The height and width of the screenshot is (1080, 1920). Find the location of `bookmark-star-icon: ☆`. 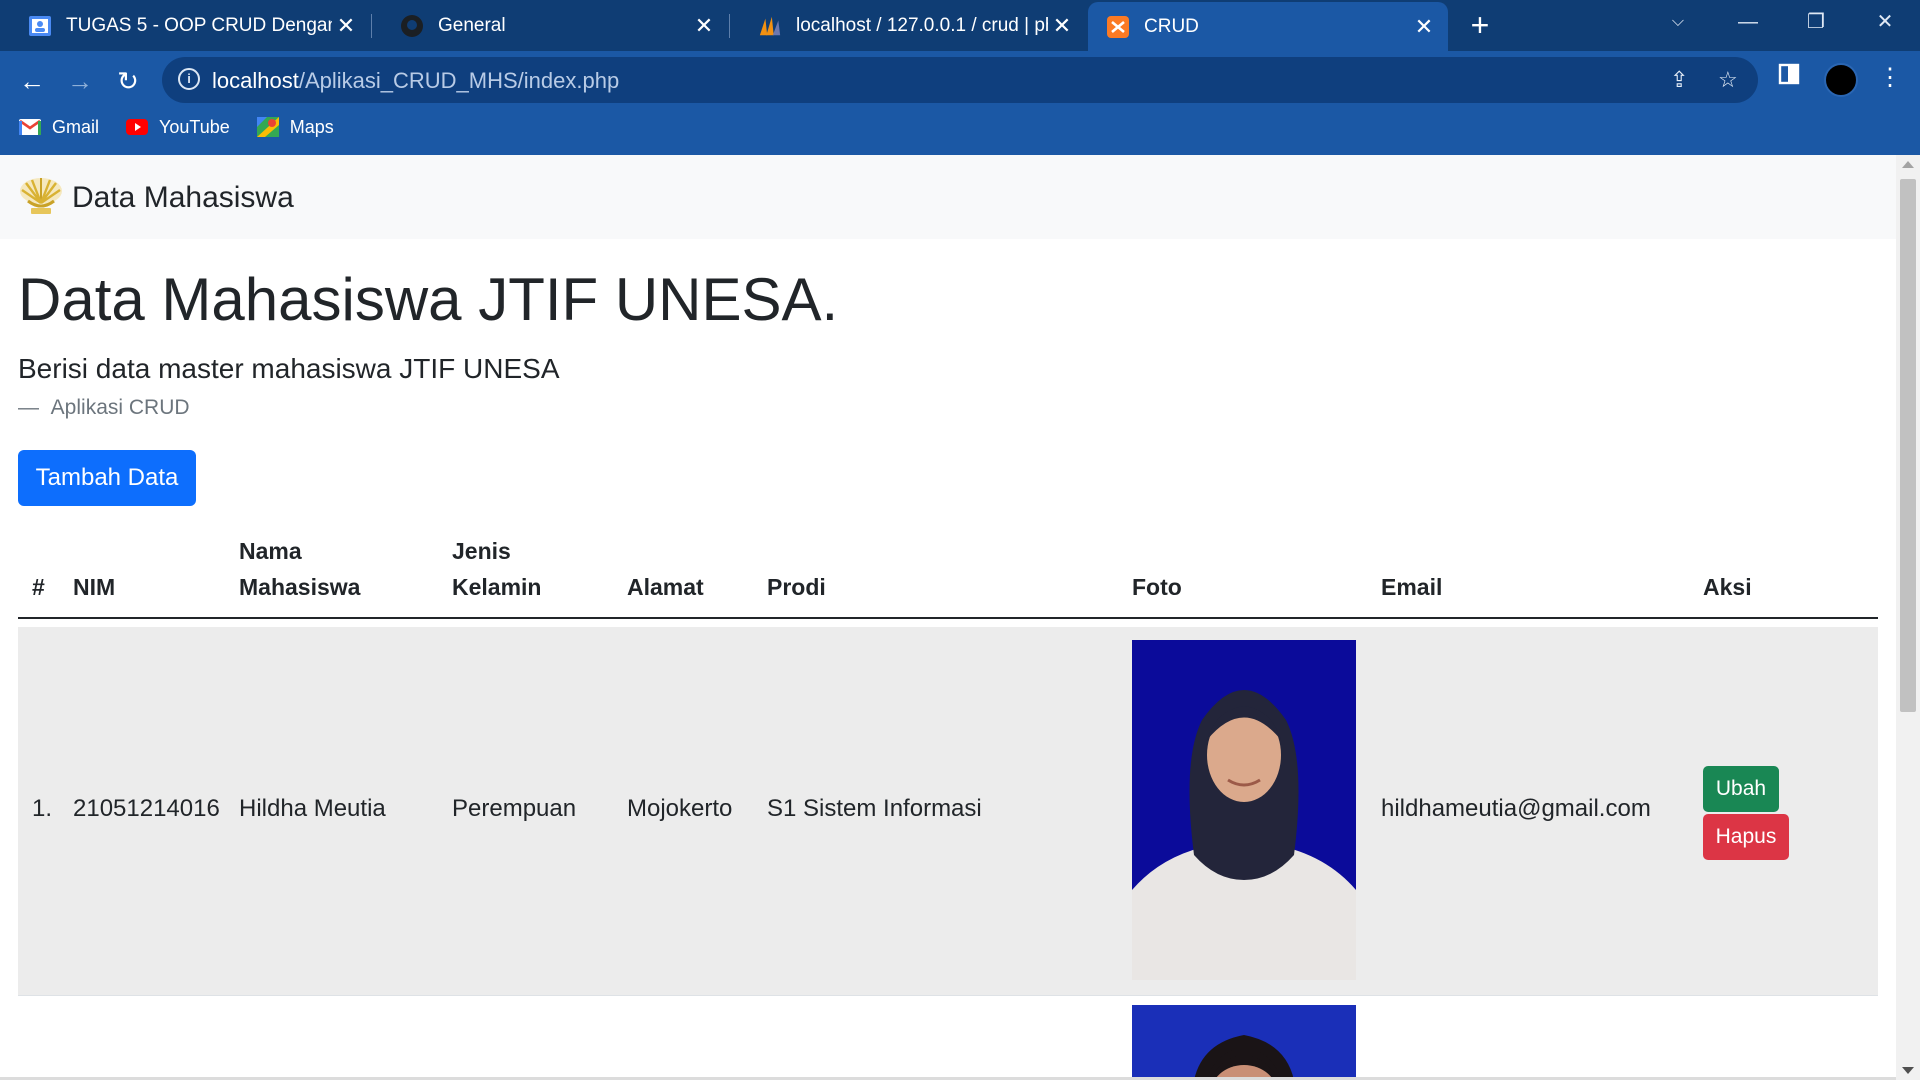

bookmark-star-icon: ☆ is located at coordinates (1728, 80).